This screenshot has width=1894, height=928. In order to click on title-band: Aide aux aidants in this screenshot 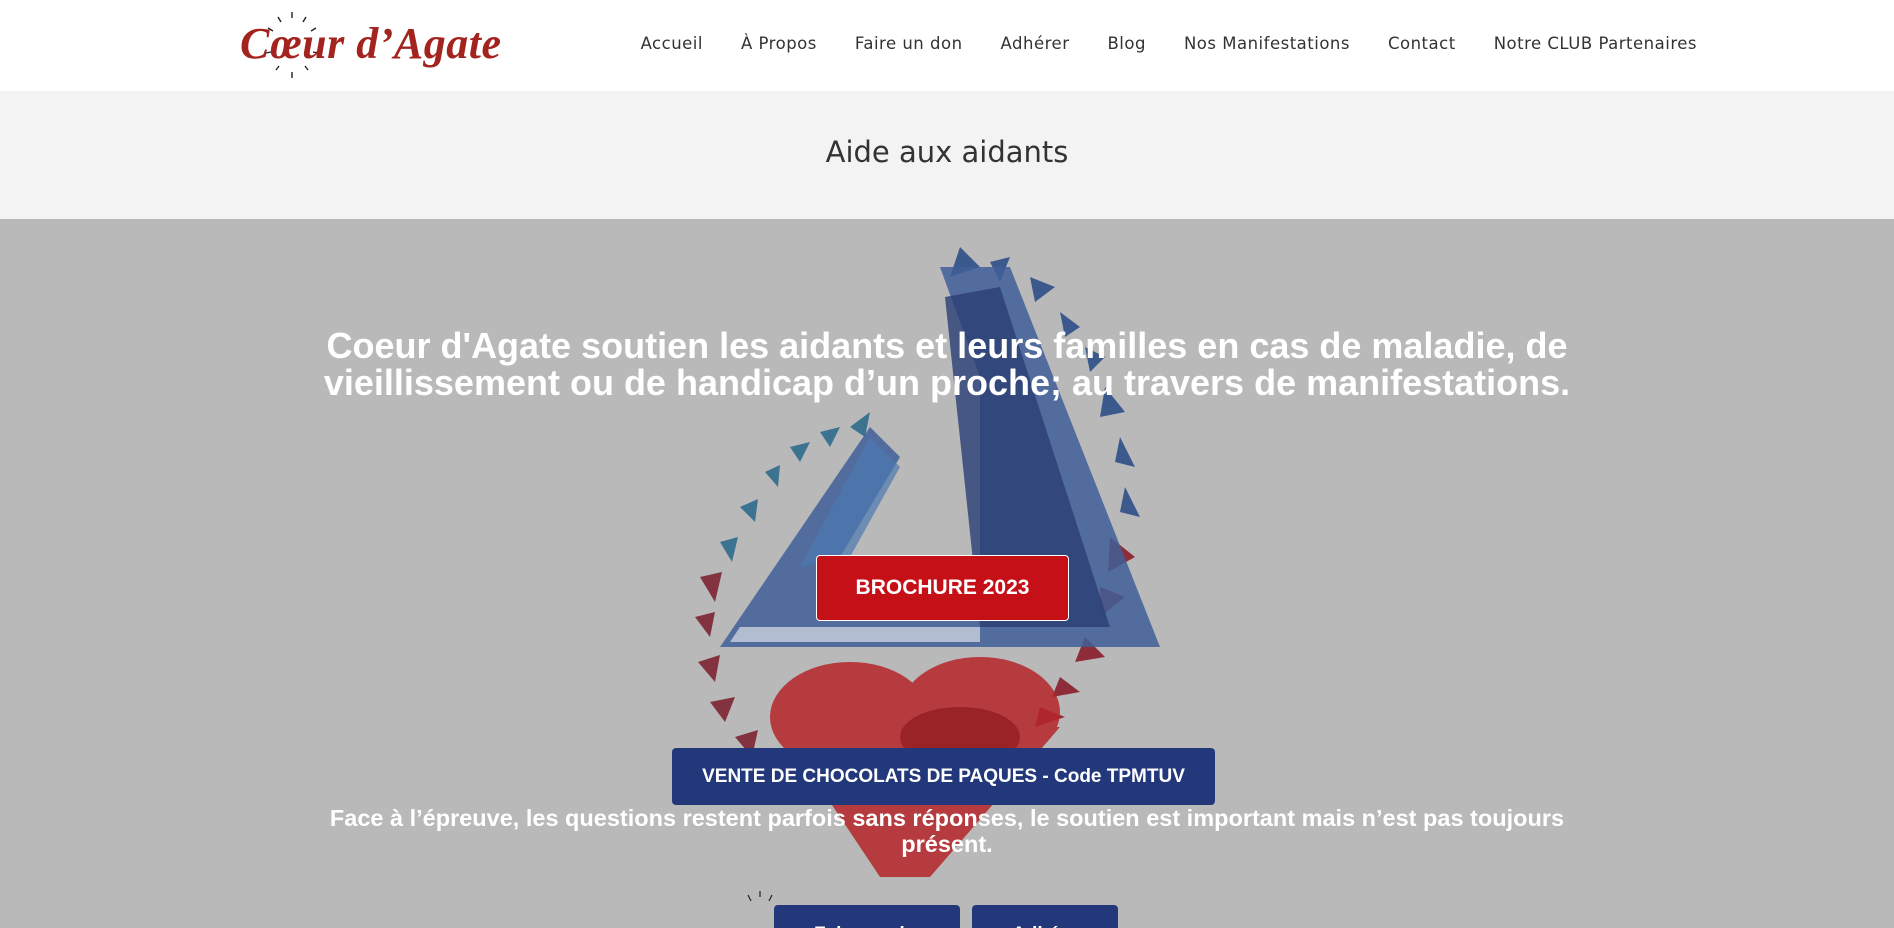, I will do `click(947, 155)`.